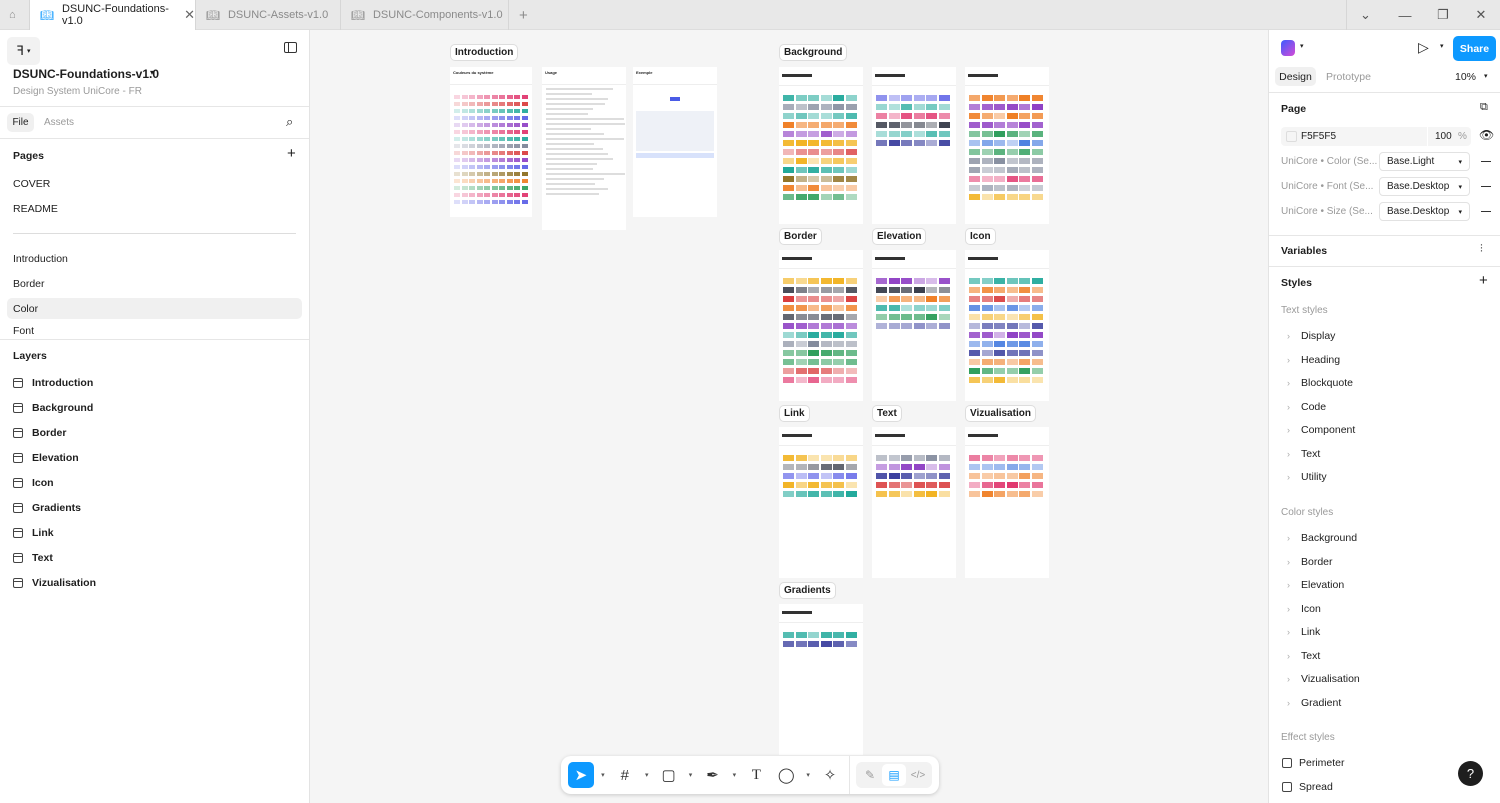 The image size is (1500, 803). What do you see at coordinates (1443, 15) in the screenshot?
I see `restore-button: ❐` at bounding box center [1443, 15].